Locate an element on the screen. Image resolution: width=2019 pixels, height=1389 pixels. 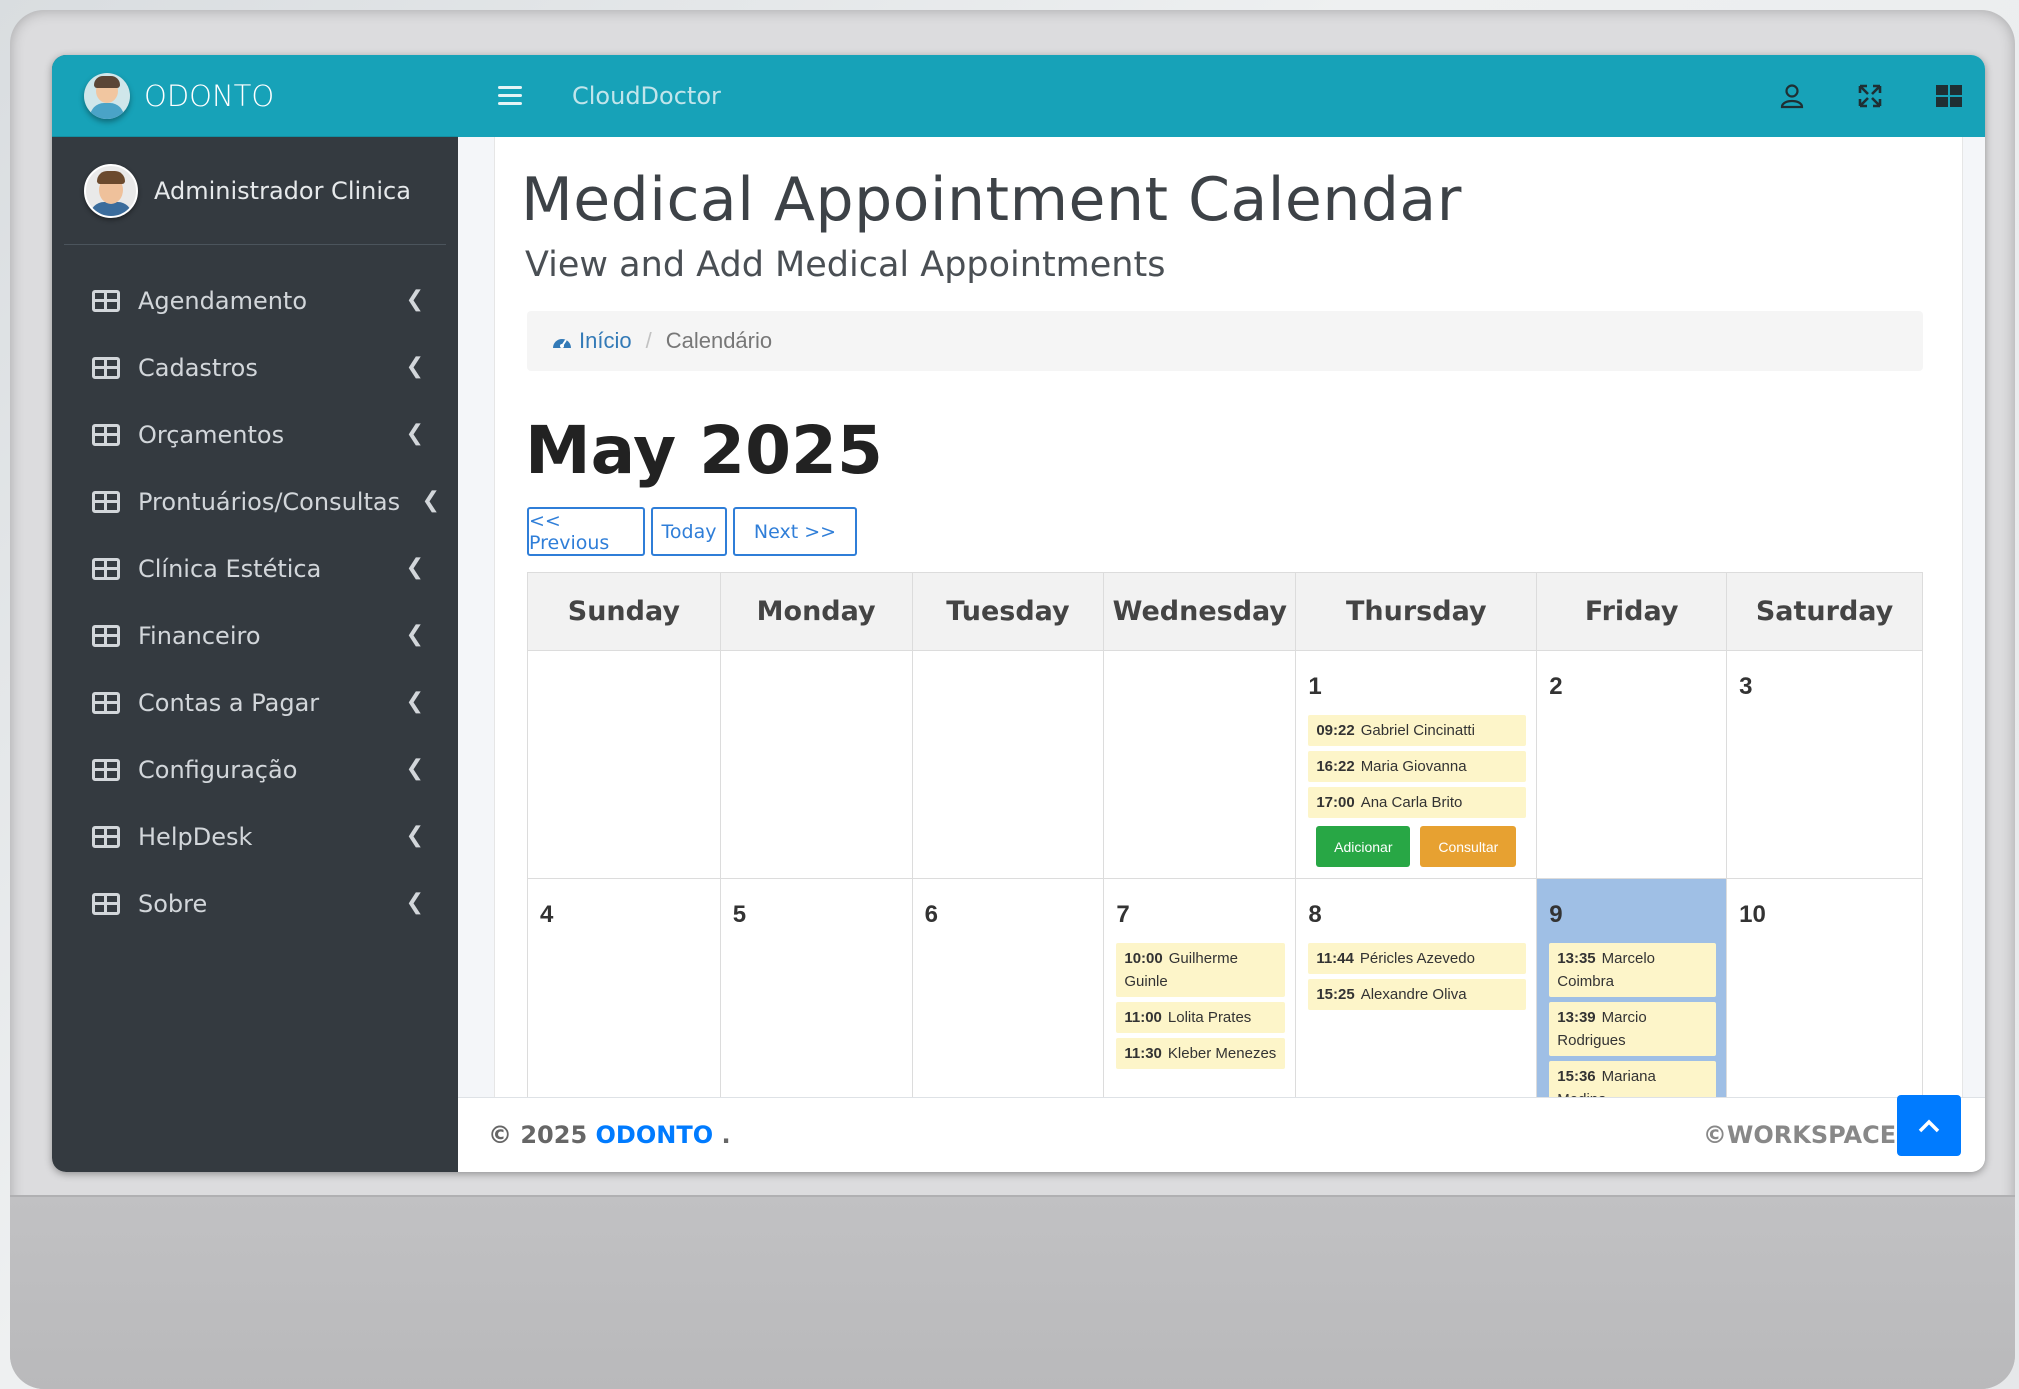
footer-brand-link: ODONTO is located at coordinates (655, 1135).